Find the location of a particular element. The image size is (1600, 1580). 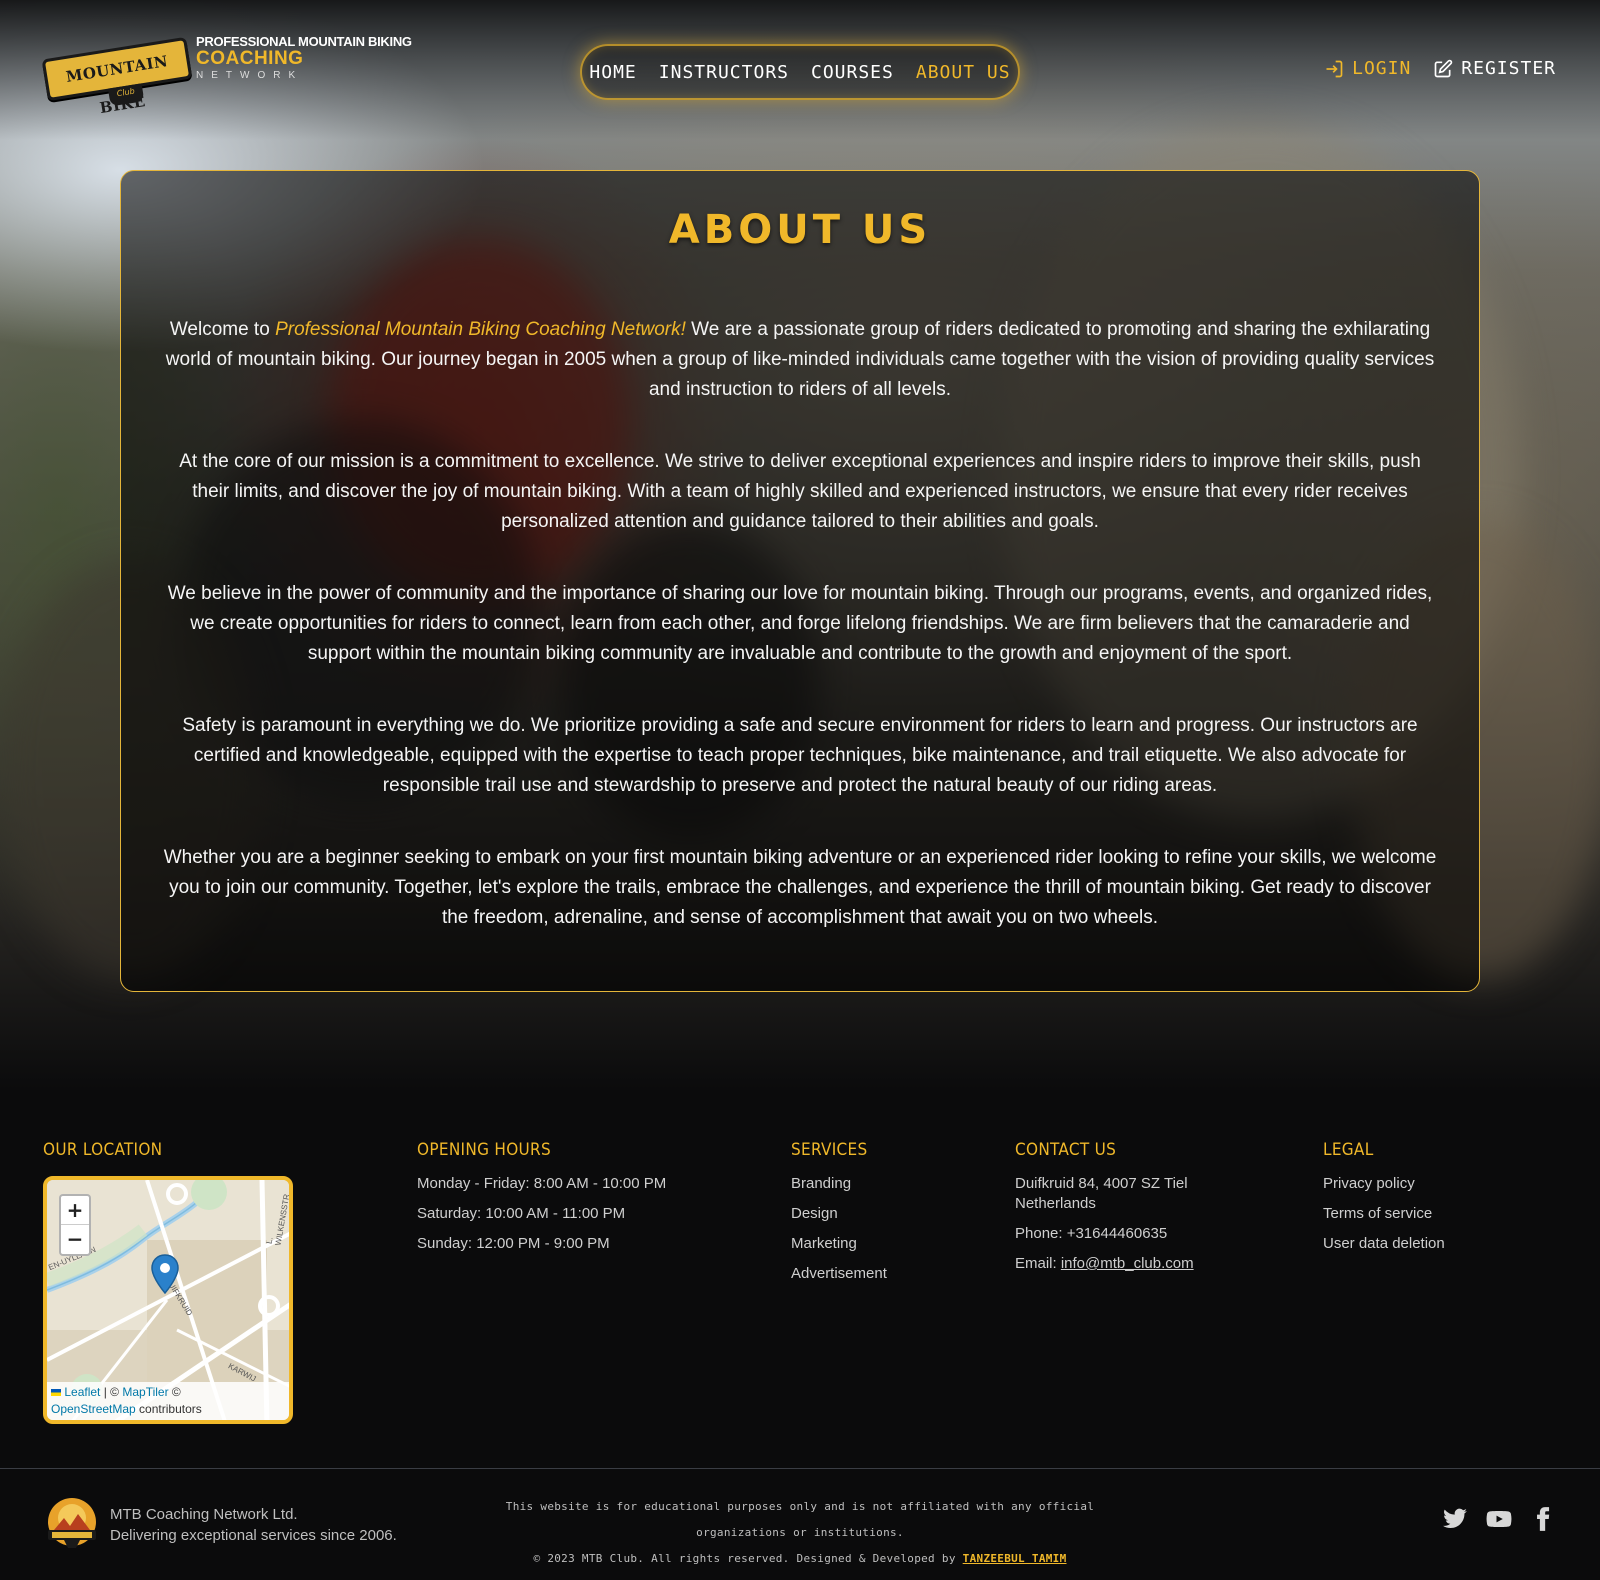

contact-email: Email: info@mtb_club.com is located at coordinates (1104, 1264).